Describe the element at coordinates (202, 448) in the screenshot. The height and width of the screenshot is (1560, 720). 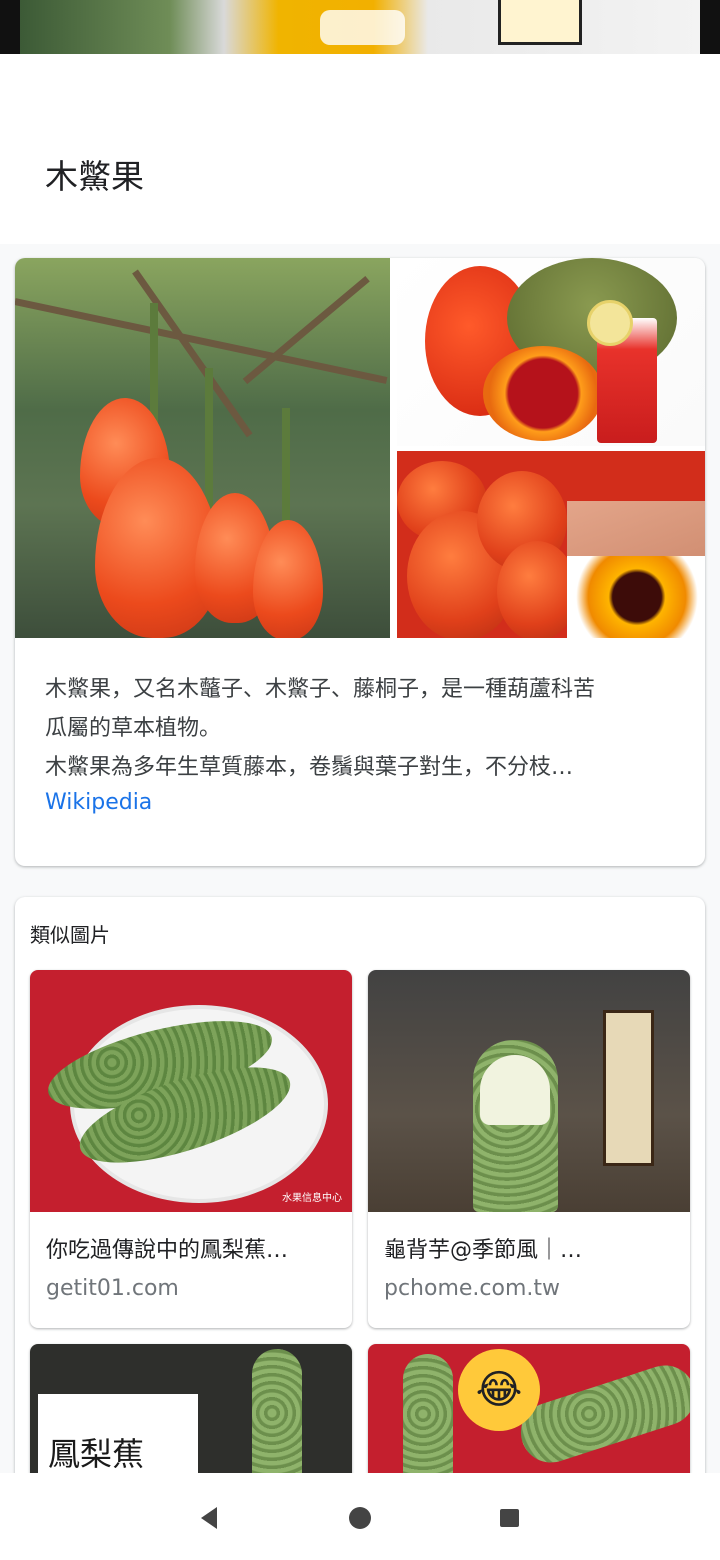
I see `knowledge-panel-main-image` at that location.